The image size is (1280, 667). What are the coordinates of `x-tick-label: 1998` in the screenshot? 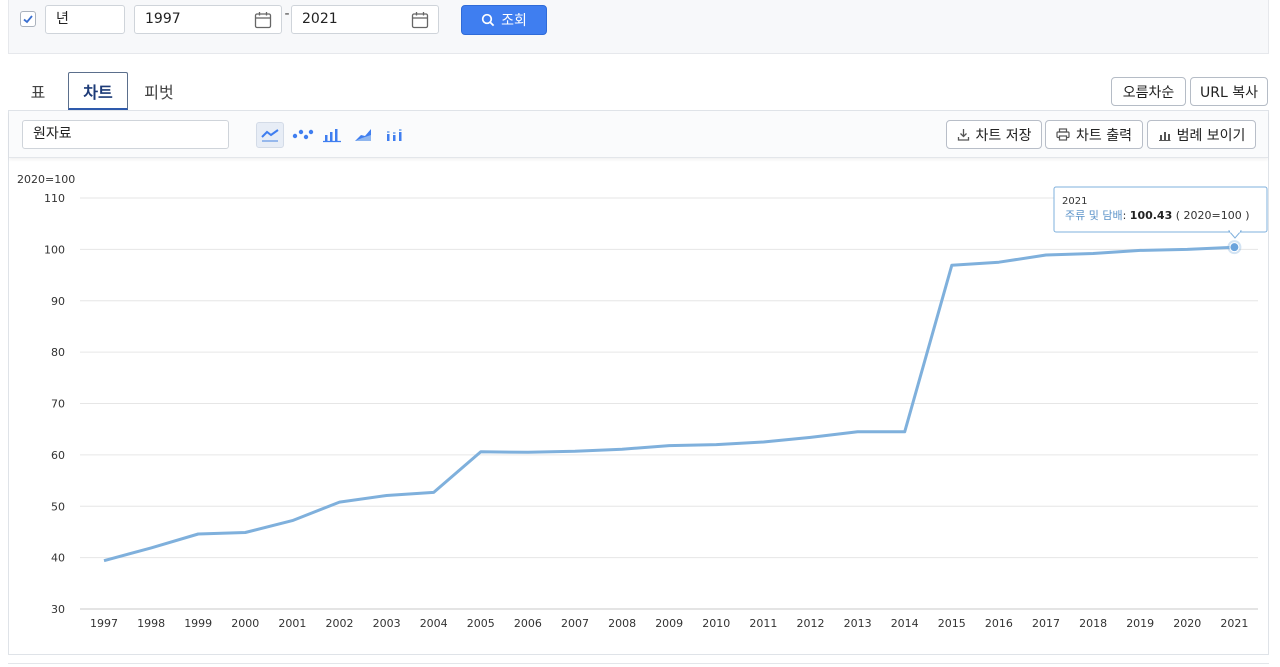 It's located at (151, 623).